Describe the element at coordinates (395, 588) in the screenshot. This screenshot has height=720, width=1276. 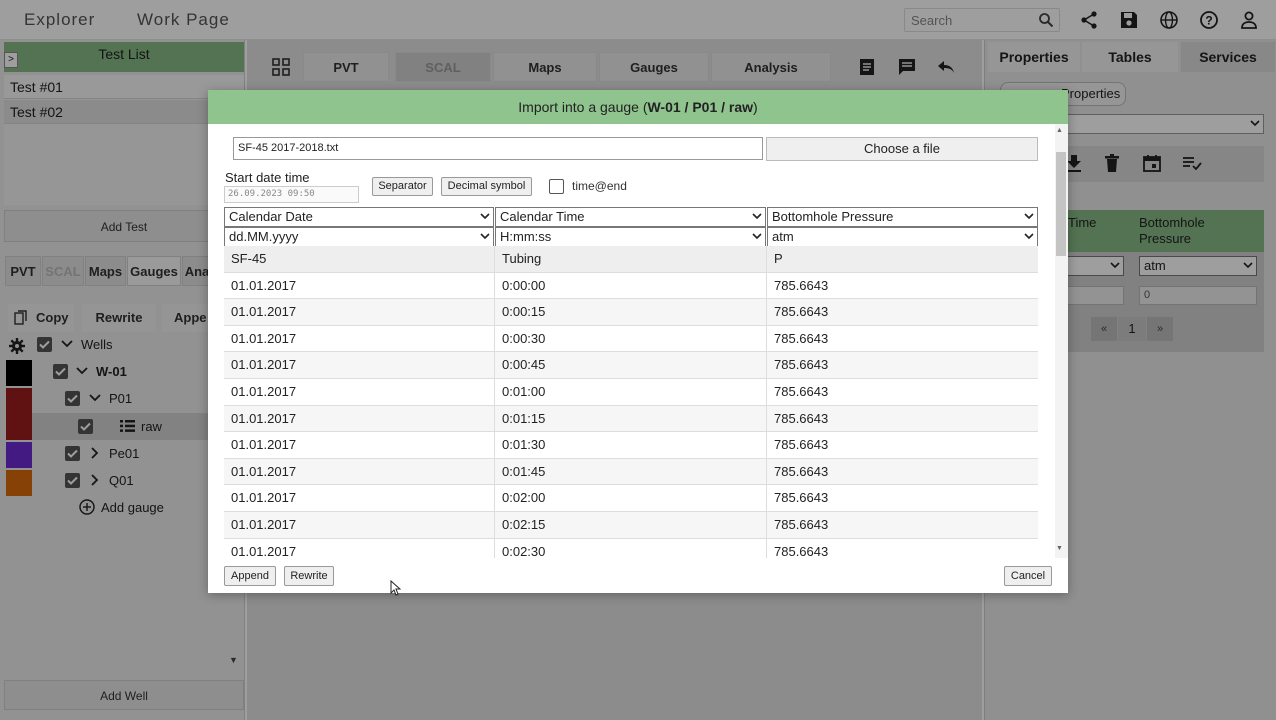
I see `mouse-cursor-icon` at that location.